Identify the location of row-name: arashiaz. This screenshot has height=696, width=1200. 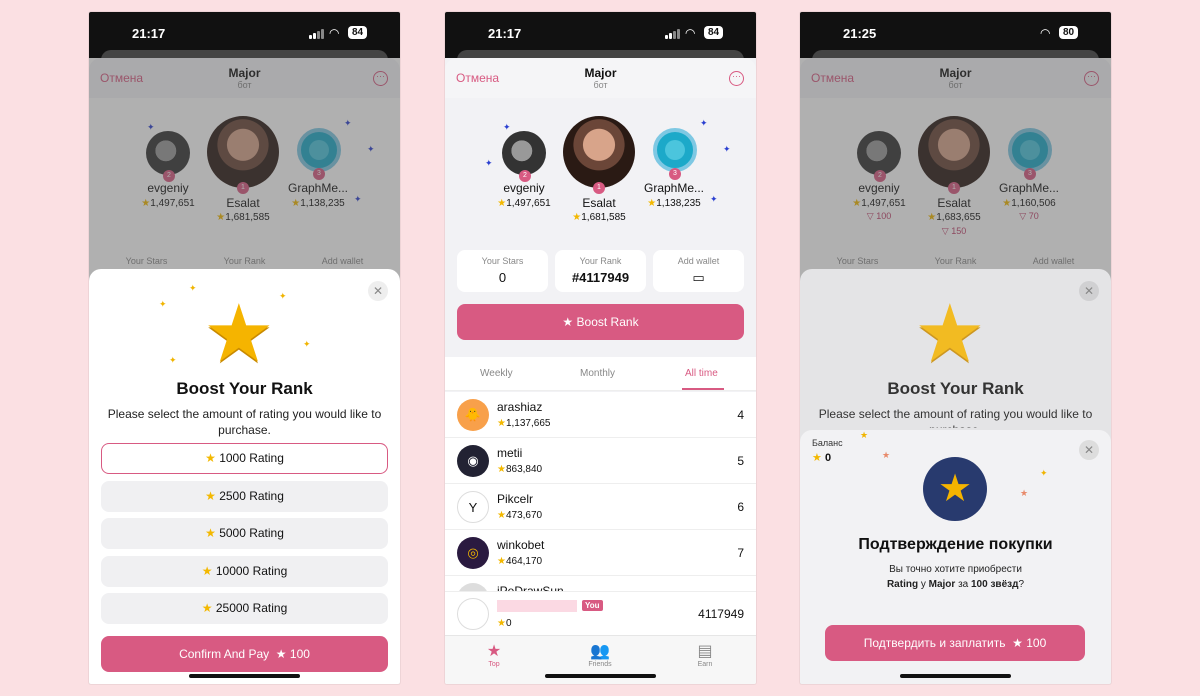
(520, 407).